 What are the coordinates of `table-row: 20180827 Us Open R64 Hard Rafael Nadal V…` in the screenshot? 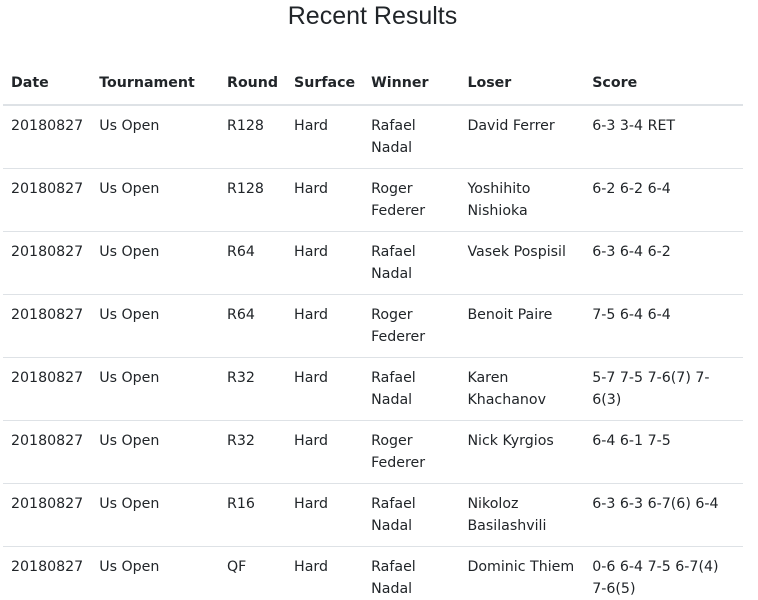 It's located at (373, 263).